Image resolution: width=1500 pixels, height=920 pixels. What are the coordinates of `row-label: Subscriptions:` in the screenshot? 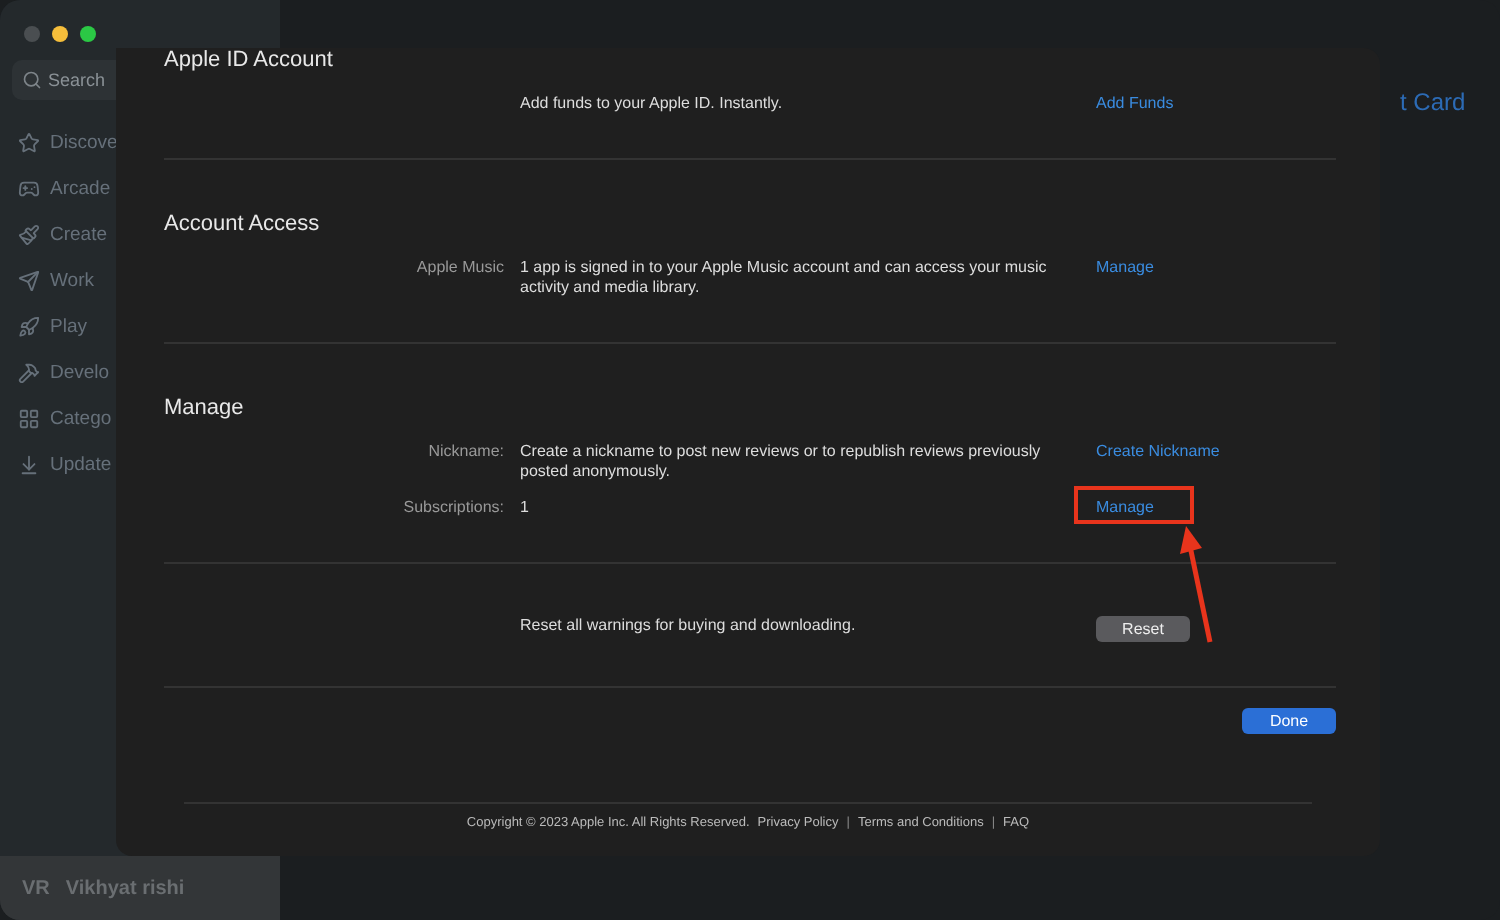 It's located at (452, 508).